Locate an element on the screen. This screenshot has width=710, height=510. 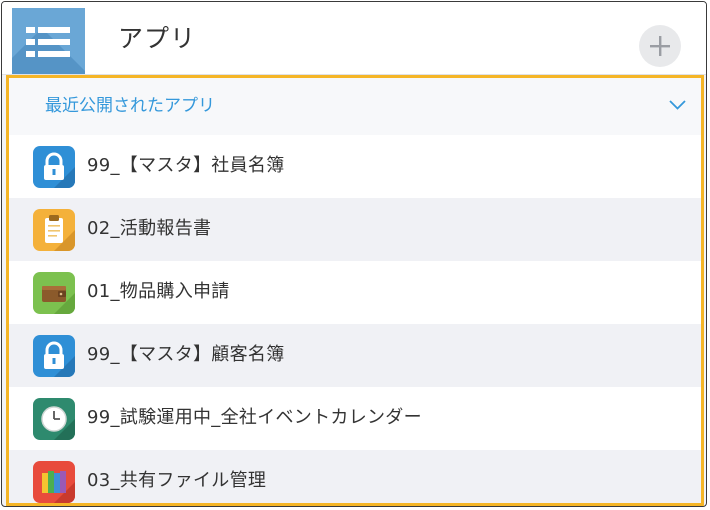
menu-list-icon is located at coordinates (48, 42).